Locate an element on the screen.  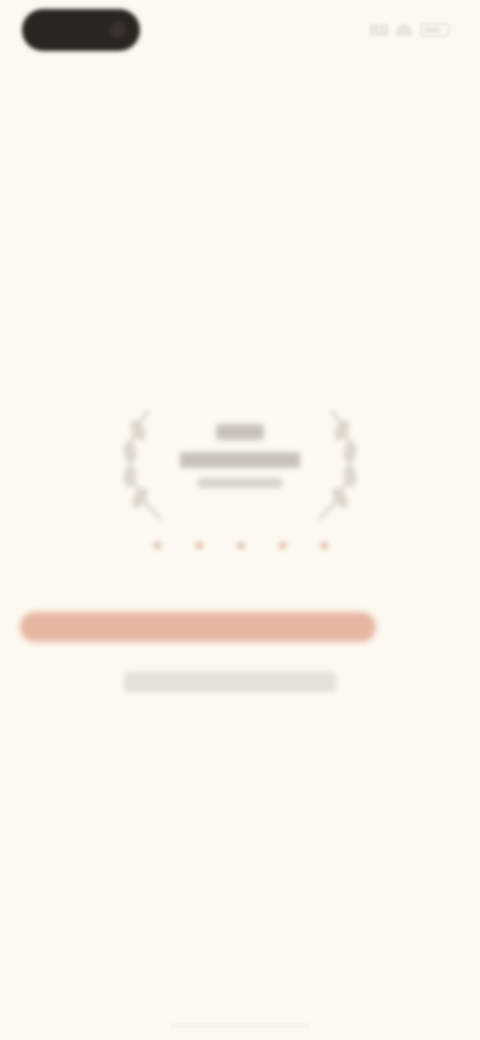
battery-icon is located at coordinates (435, 30).